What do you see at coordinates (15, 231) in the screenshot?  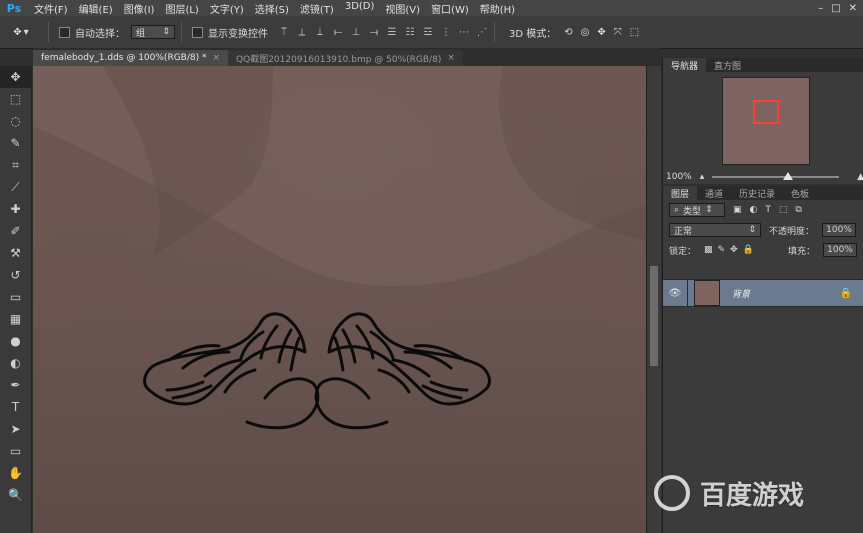 I see `brush-tool-button: ✐` at bounding box center [15, 231].